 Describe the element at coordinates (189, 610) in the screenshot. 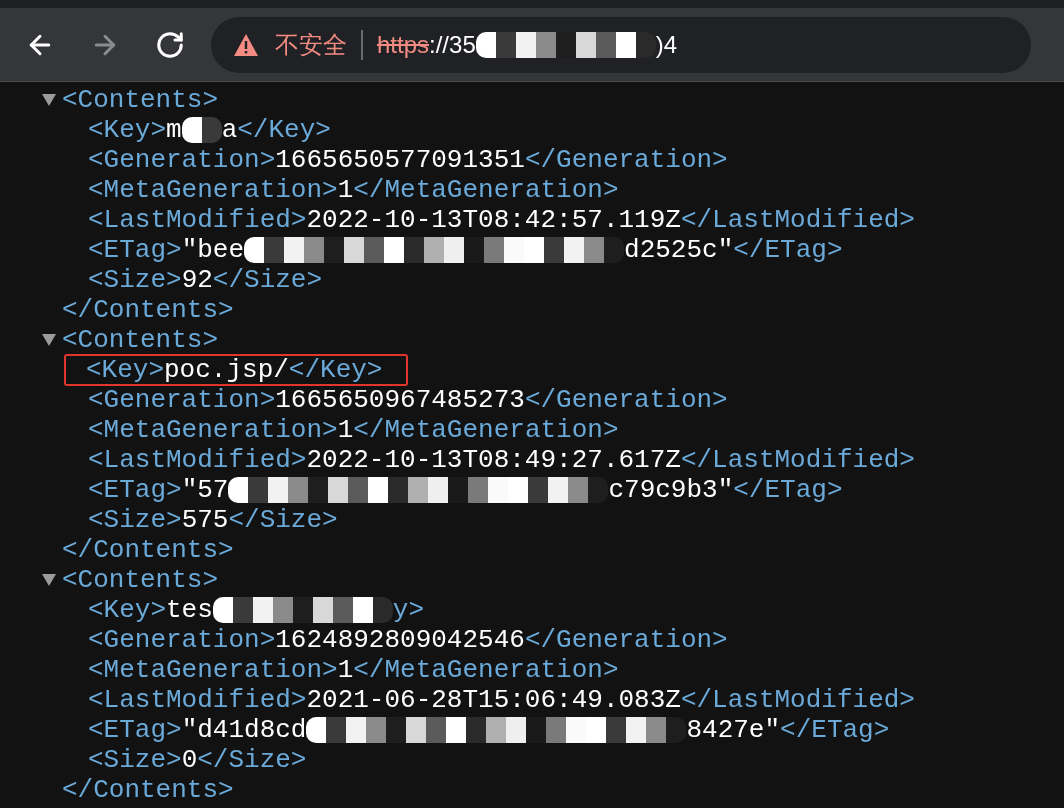

I see `xml-value: tes` at that location.